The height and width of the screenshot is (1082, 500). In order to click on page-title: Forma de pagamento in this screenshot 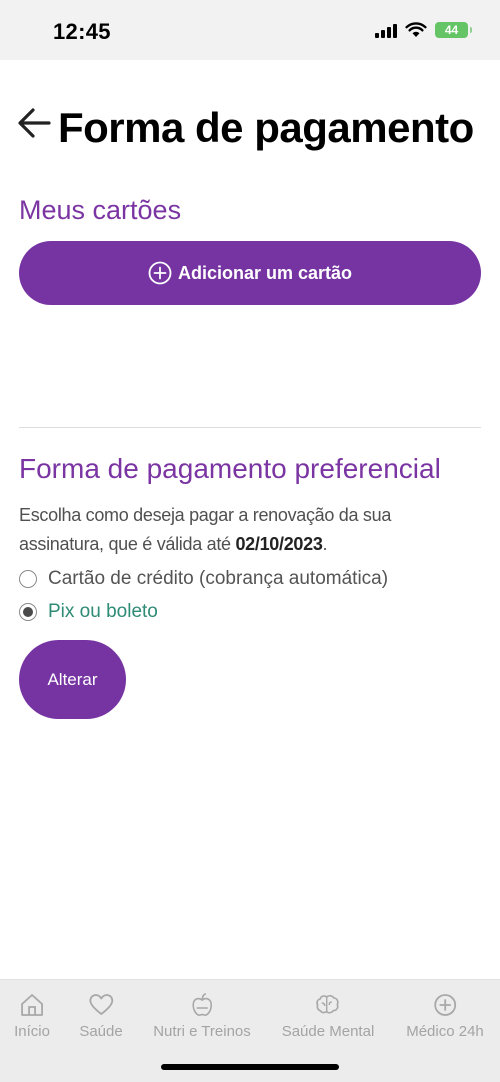, I will do `click(266, 127)`.